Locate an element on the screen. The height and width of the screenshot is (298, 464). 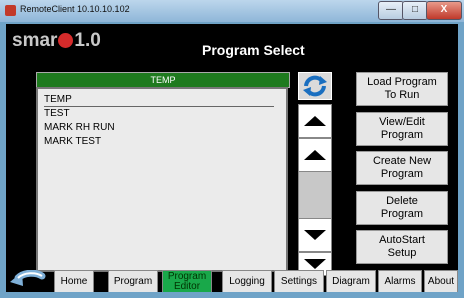
app-icon is located at coordinates (10, 10).